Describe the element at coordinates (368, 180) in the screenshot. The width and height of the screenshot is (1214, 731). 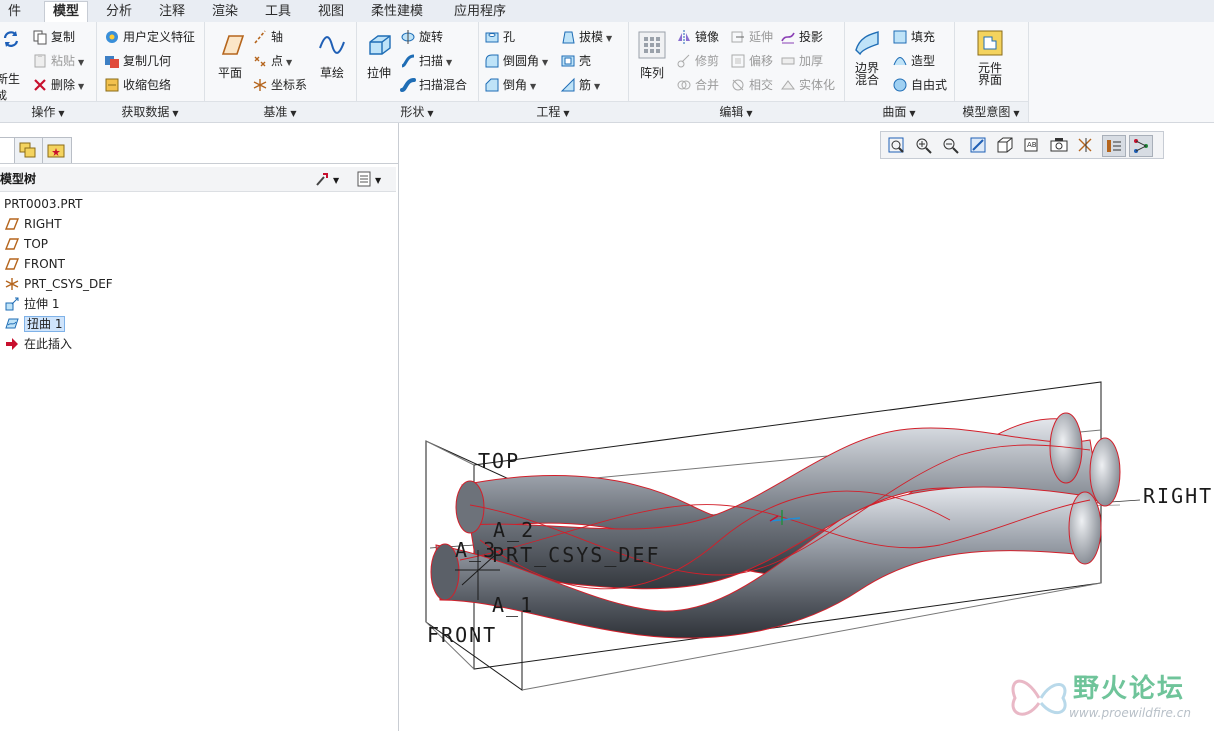
I see `tree-show-button: ▼` at that location.